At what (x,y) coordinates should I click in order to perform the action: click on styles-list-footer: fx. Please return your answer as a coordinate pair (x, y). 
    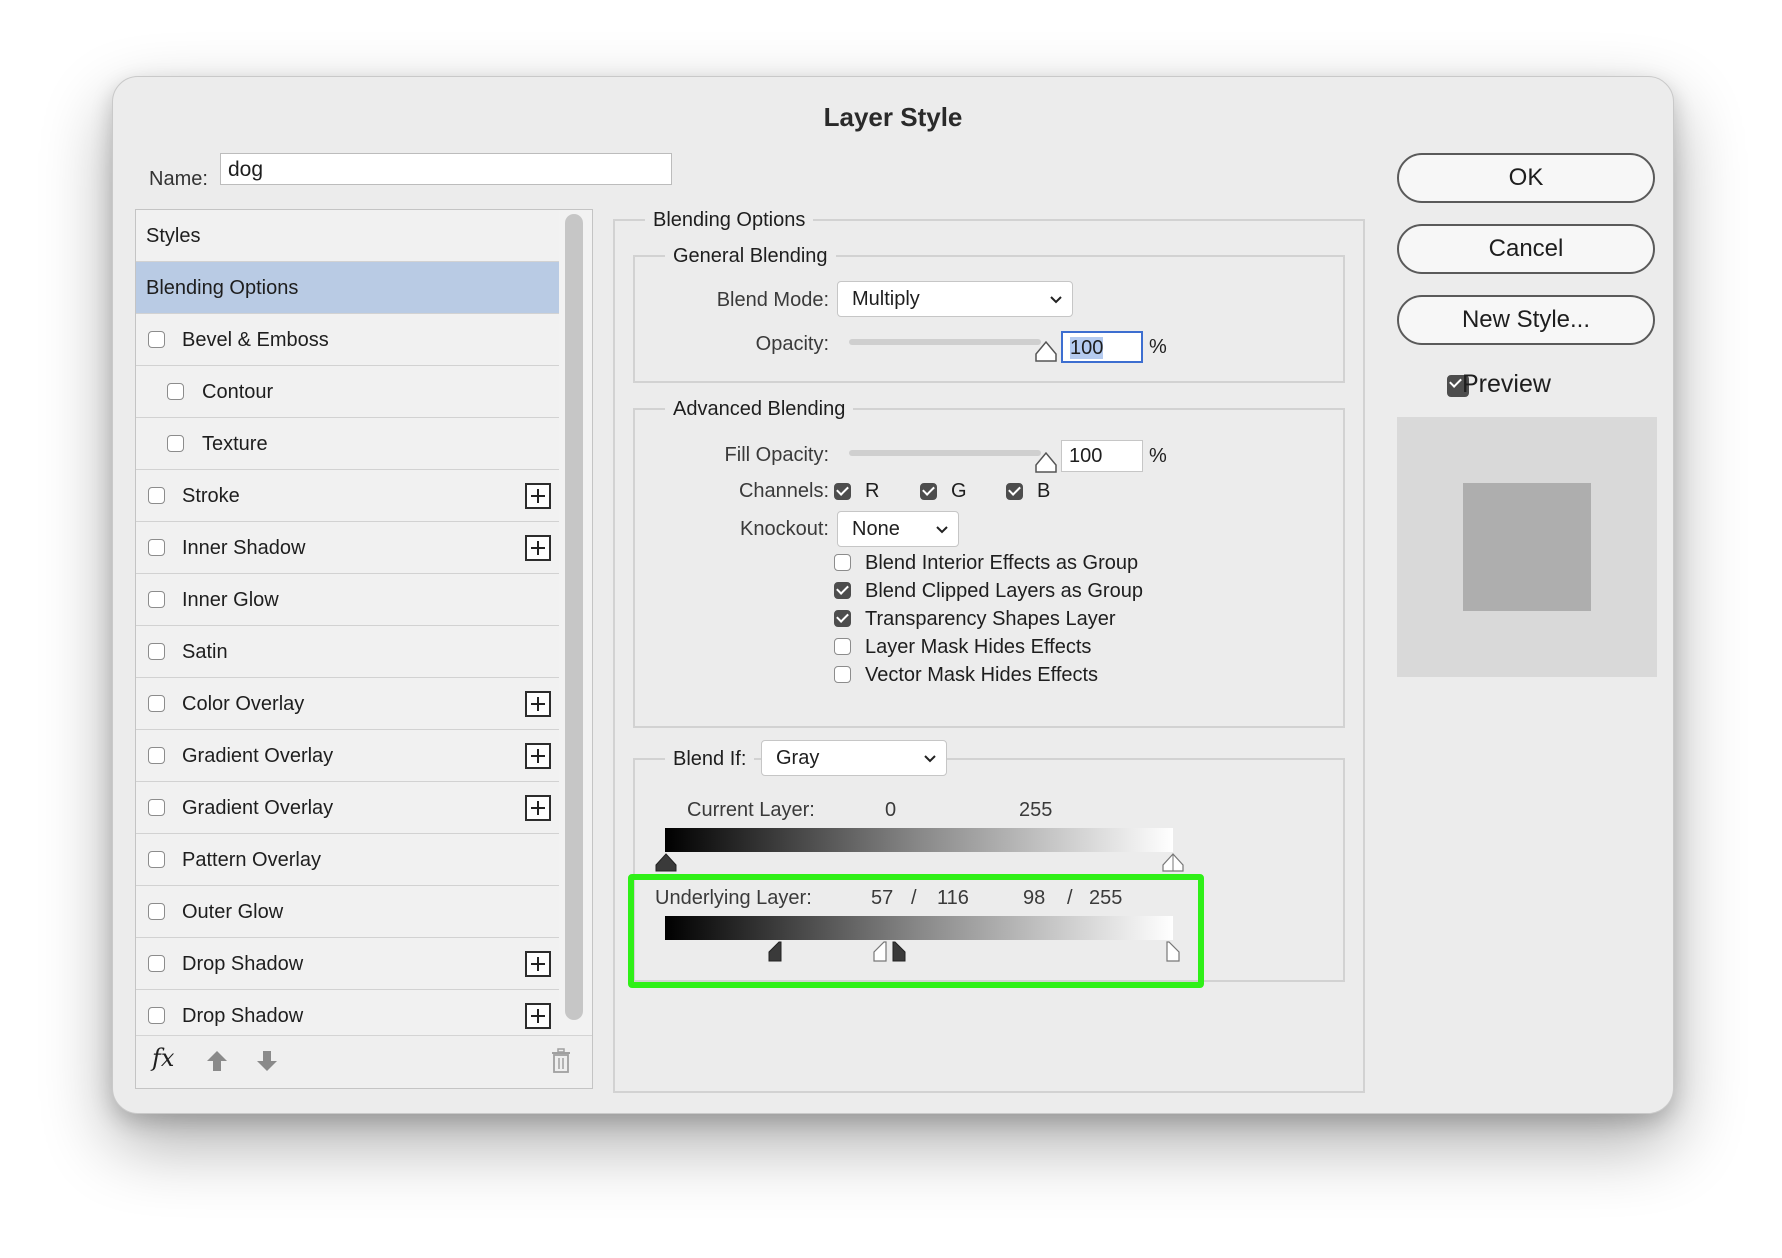
    Looking at the image, I should click on (364, 1061).